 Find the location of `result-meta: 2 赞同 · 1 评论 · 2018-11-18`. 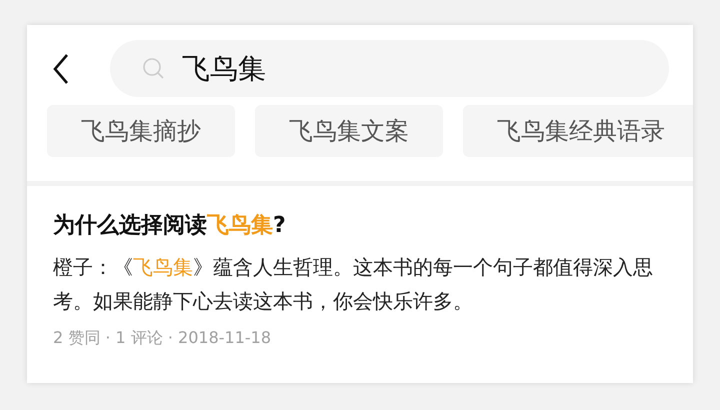

result-meta: 2 赞同 · 1 评论 · 2018-11-18 is located at coordinates (162, 338).